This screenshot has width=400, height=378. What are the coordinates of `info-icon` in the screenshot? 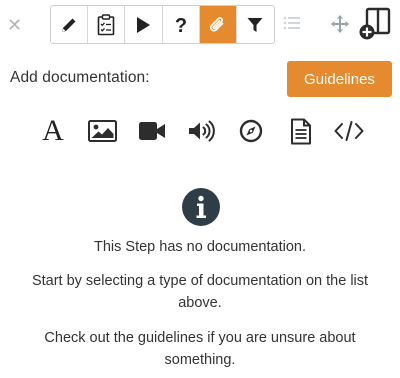 It's located at (201, 207).